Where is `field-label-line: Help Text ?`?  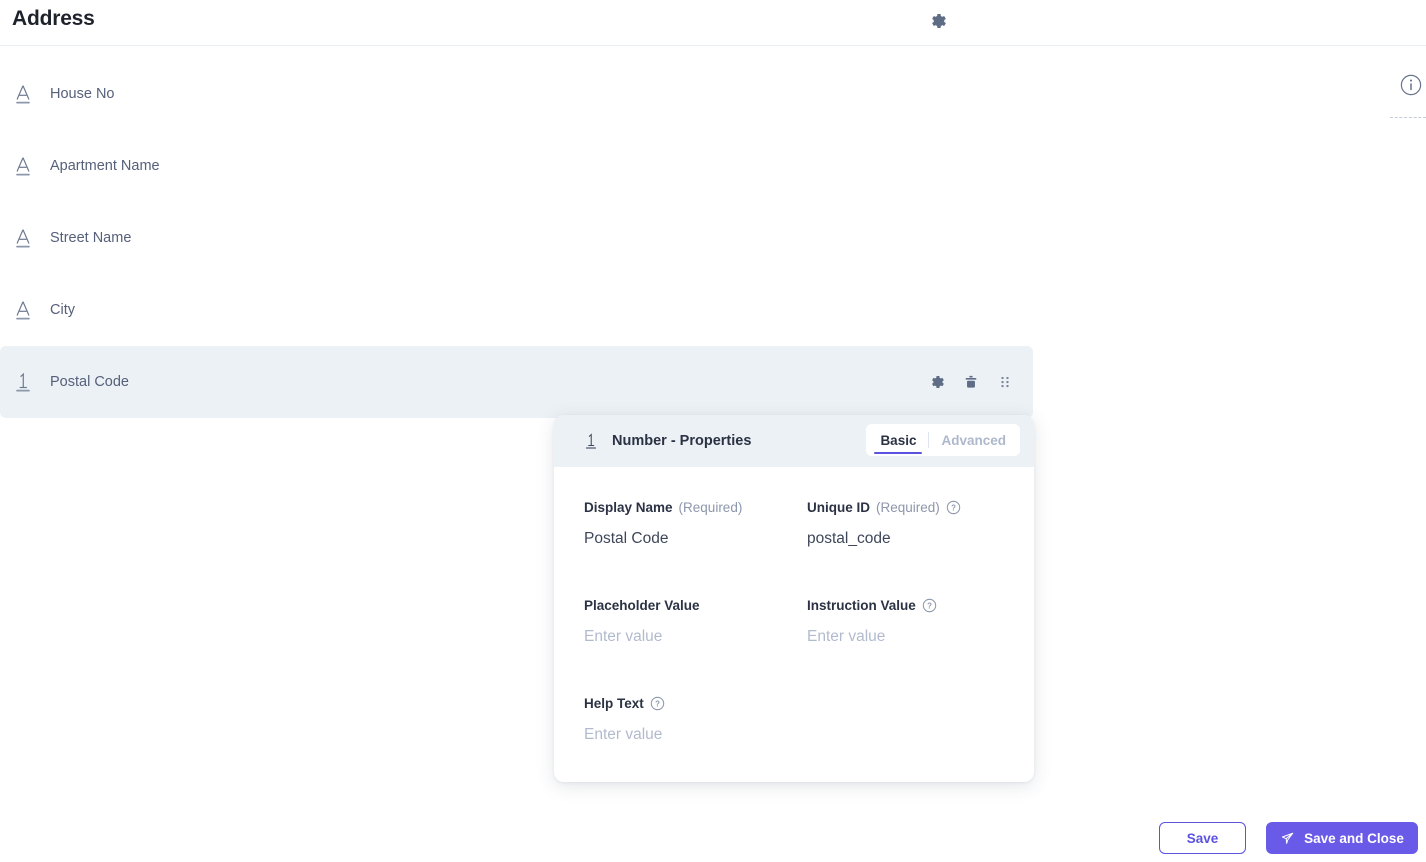
field-label-line: Help Text ? is located at coordinates (695, 703).